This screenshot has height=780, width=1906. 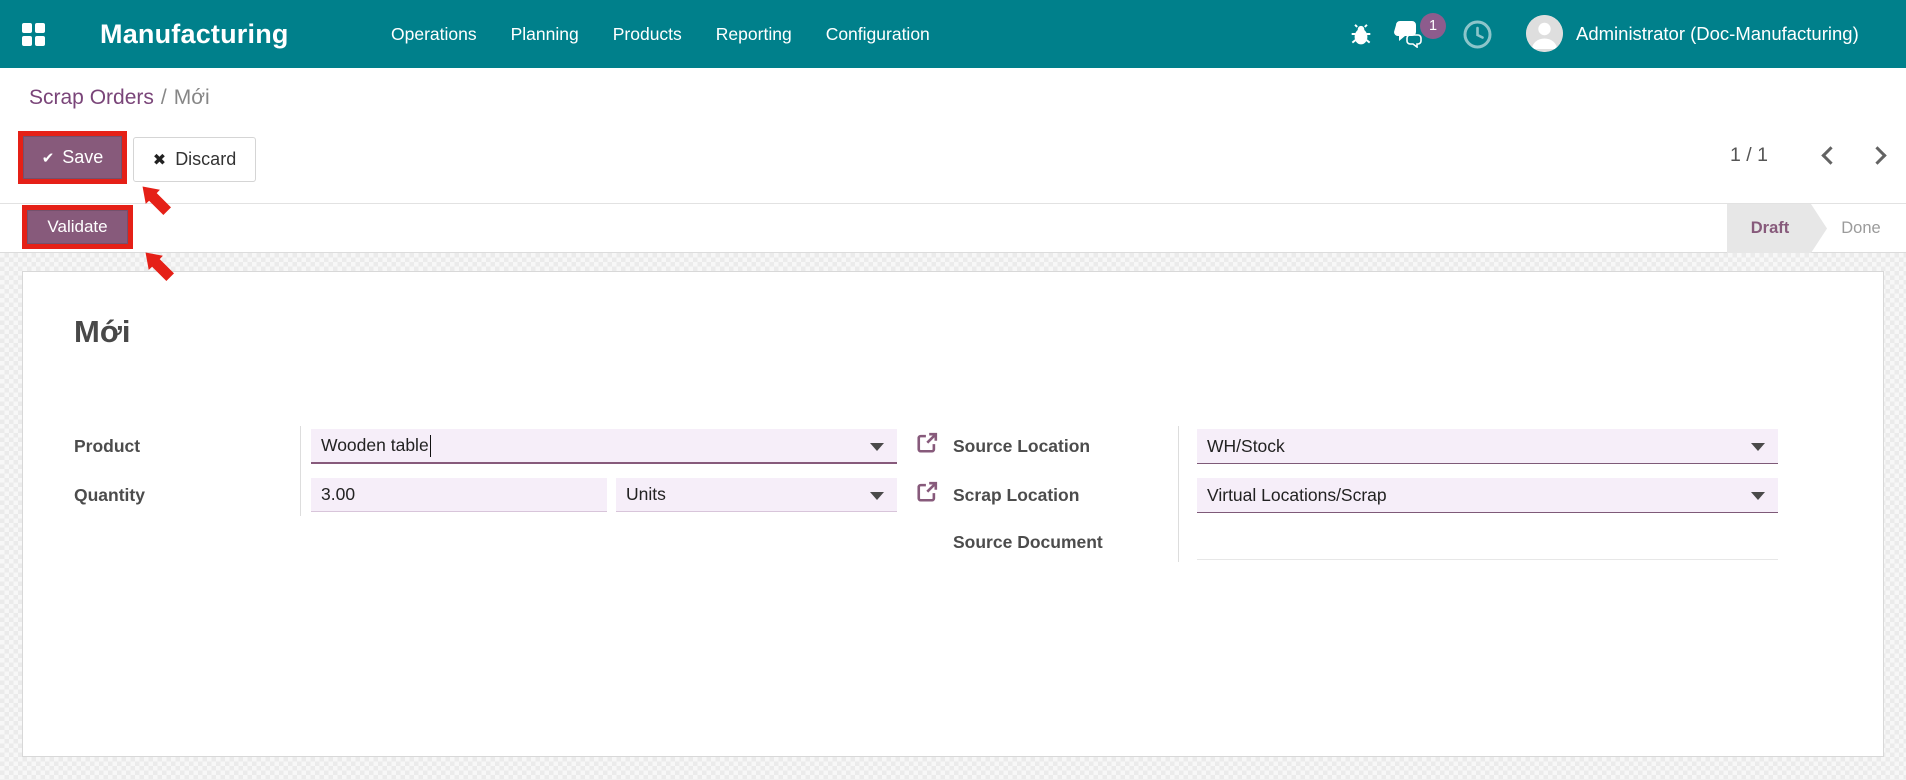 I want to click on source-document-label: Source Document, so click(x=1028, y=542).